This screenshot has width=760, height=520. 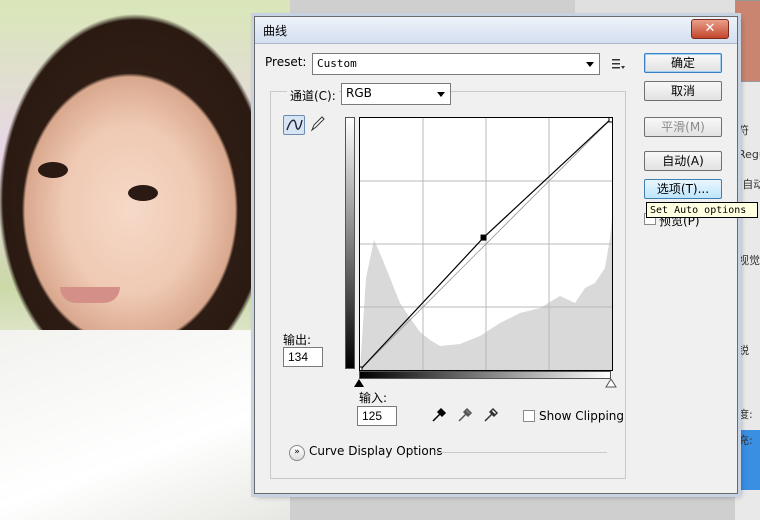 I want to click on close-button: ✕, so click(x=710, y=29).